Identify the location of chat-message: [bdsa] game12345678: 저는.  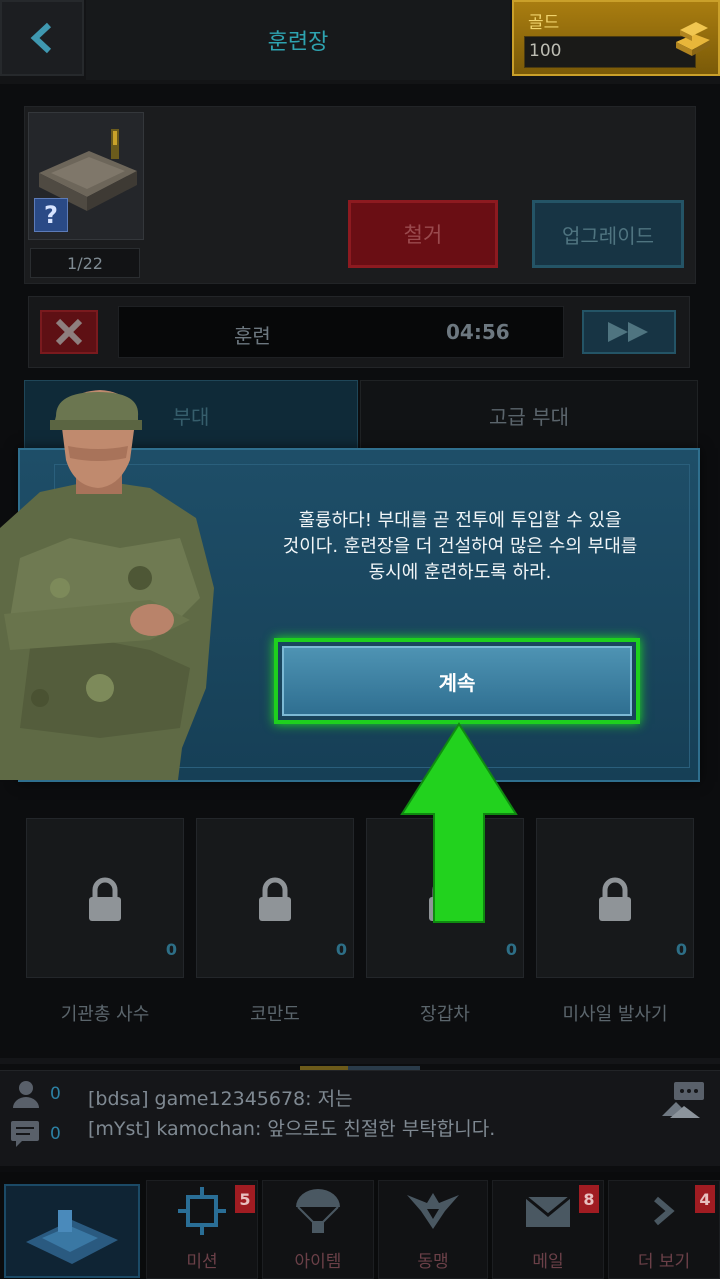
(220, 1099).